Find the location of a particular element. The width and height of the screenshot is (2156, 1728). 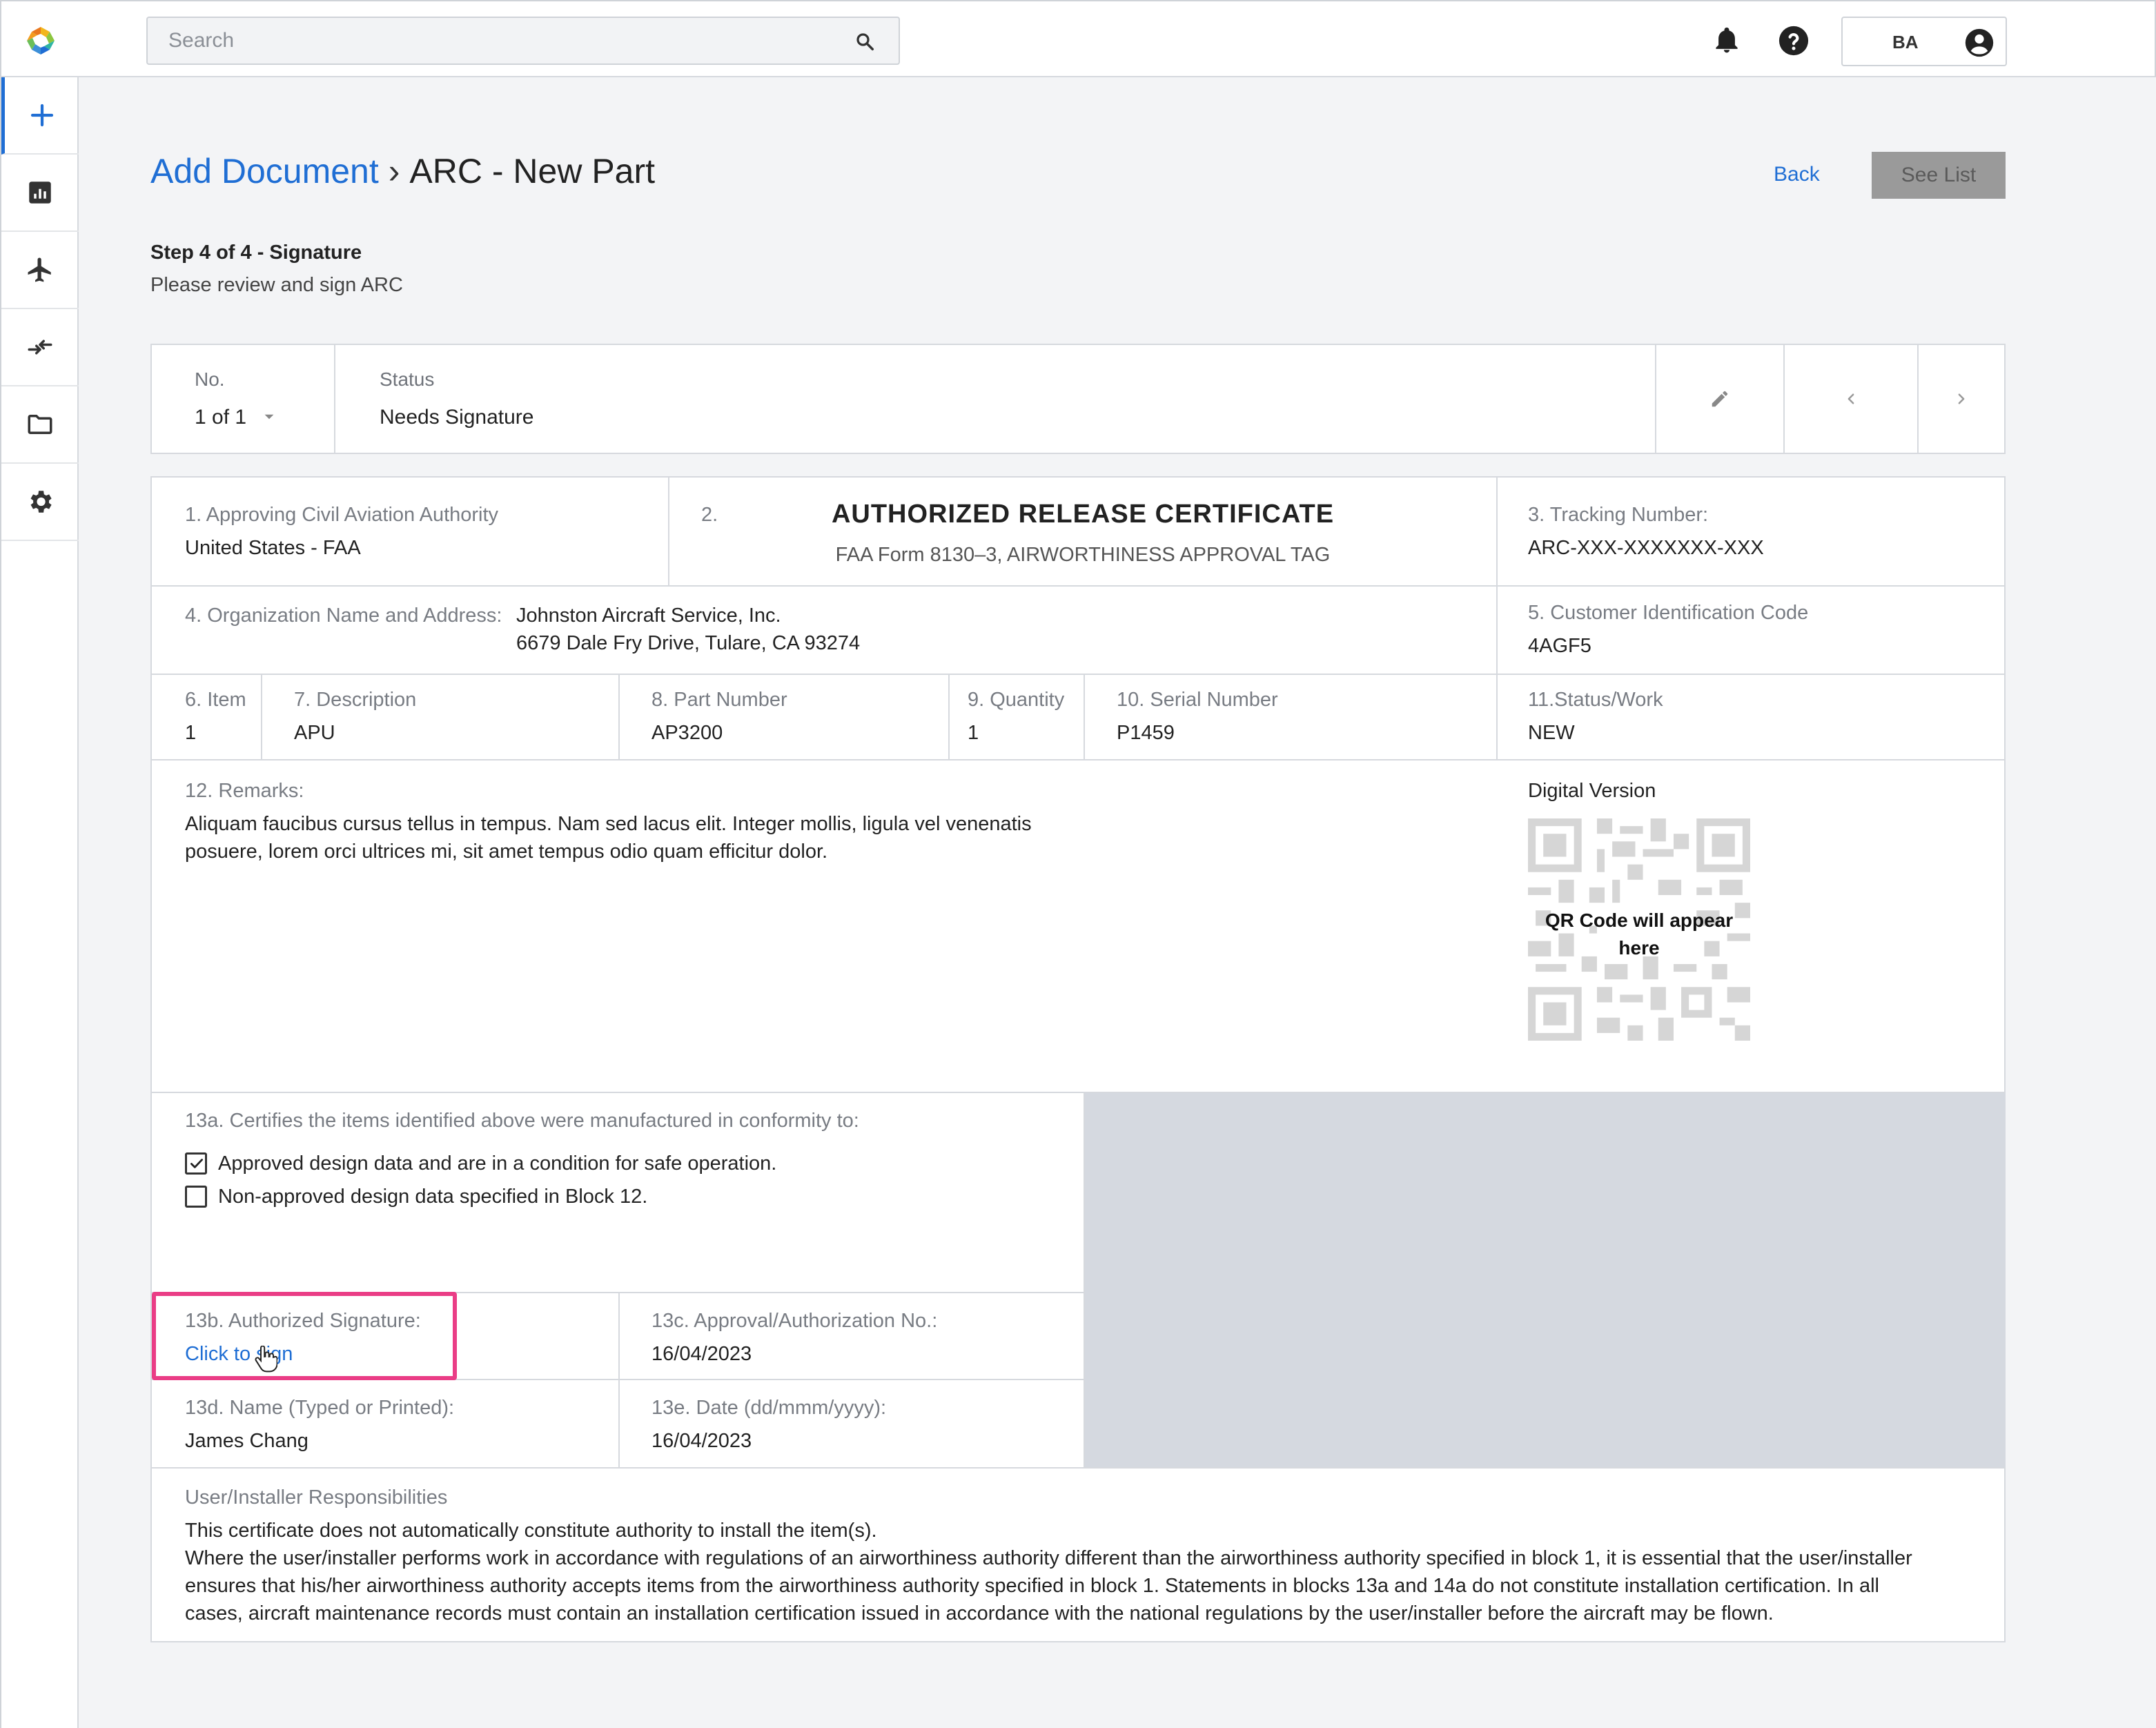

item-label: 6. Item is located at coordinates (215, 700).